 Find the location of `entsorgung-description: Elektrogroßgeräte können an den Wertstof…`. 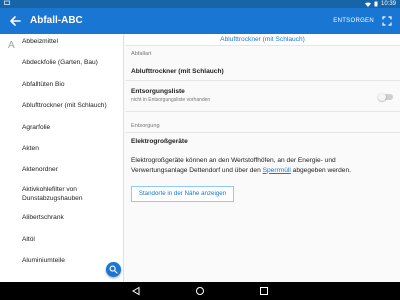

entsorgung-description: Elektrogroßgeräte können an den Wertstof… is located at coordinates (262, 165).